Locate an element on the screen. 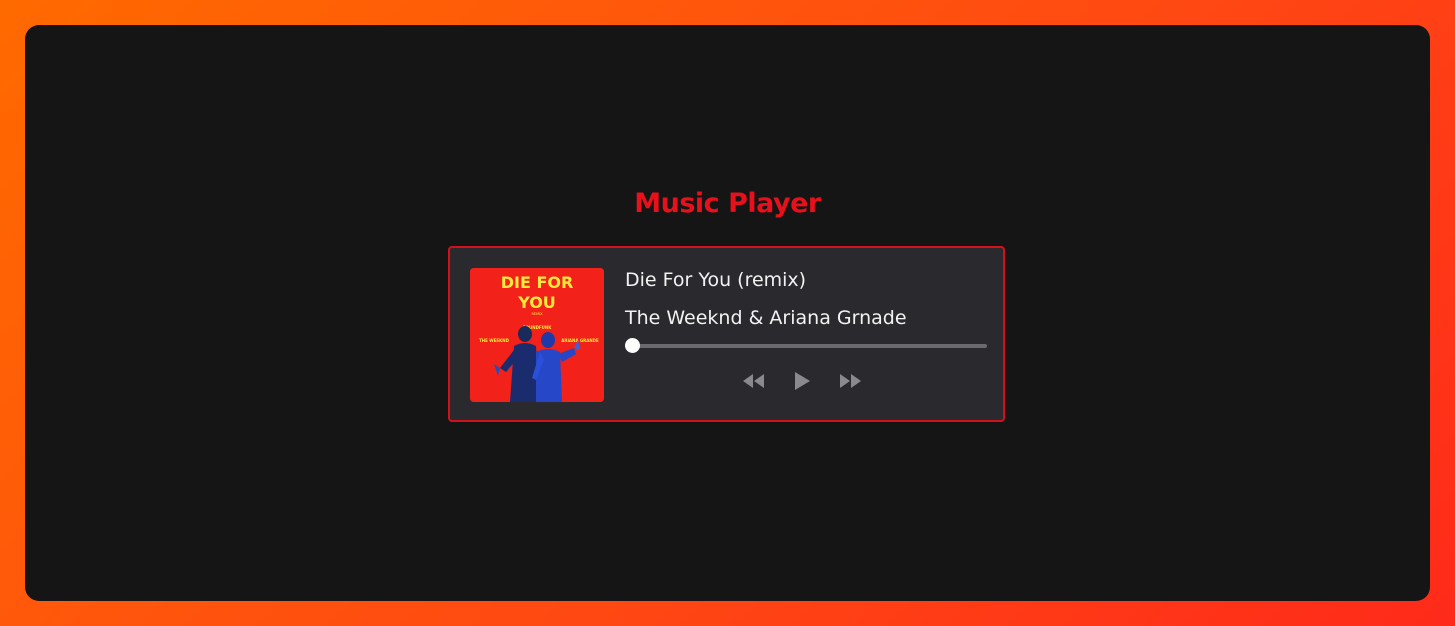 The width and height of the screenshot is (1455, 626). fast-forward-icon is located at coordinates (850, 381).